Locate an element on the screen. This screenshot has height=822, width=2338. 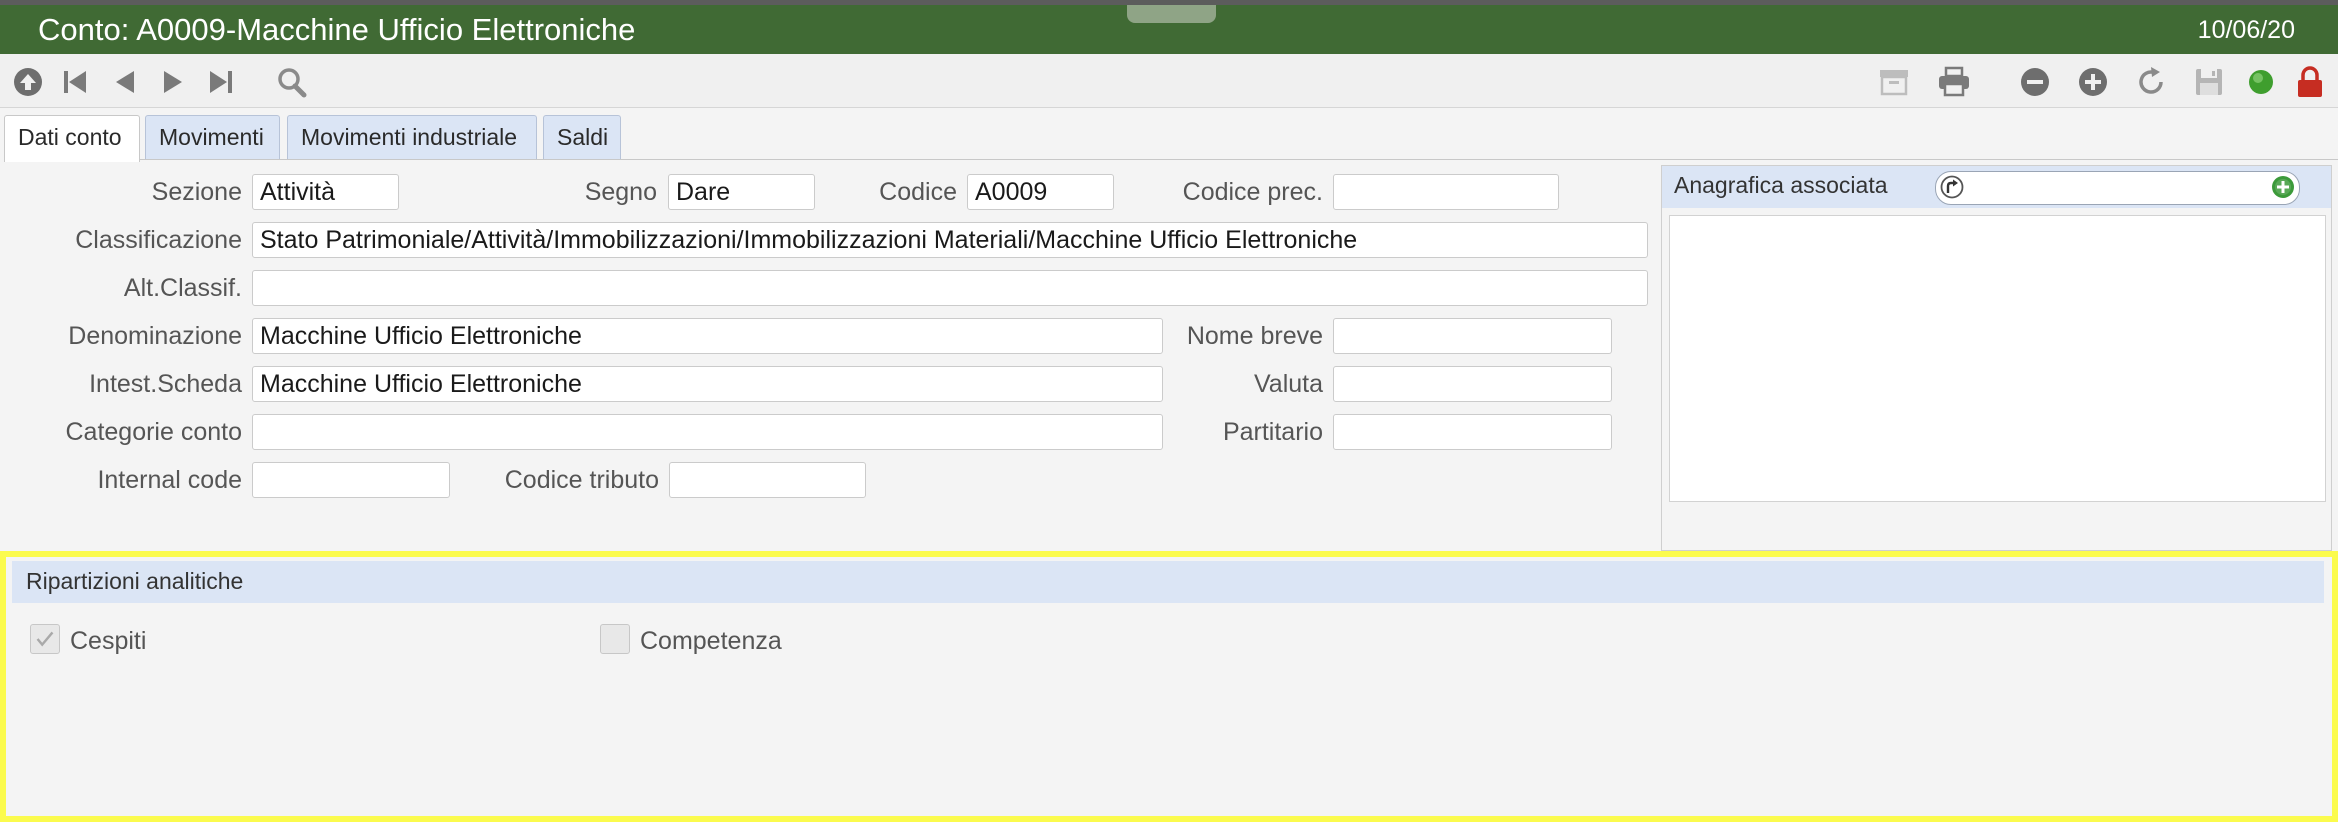
print-icon is located at coordinates (1954, 82).